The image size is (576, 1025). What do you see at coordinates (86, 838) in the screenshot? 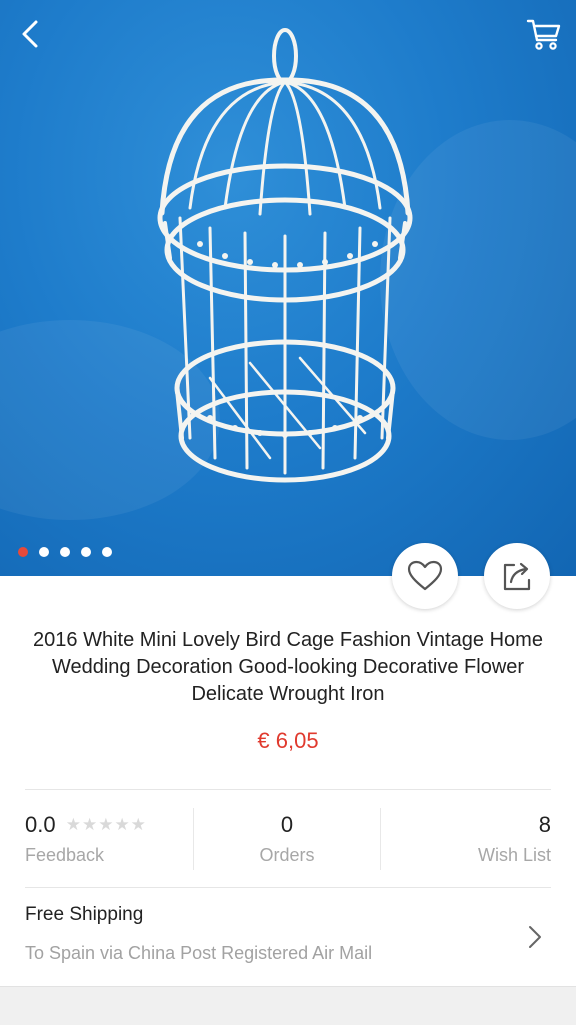
I see `feedback-stat: 0.0 ★★★★★ Feedback` at bounding box center [86, 838].